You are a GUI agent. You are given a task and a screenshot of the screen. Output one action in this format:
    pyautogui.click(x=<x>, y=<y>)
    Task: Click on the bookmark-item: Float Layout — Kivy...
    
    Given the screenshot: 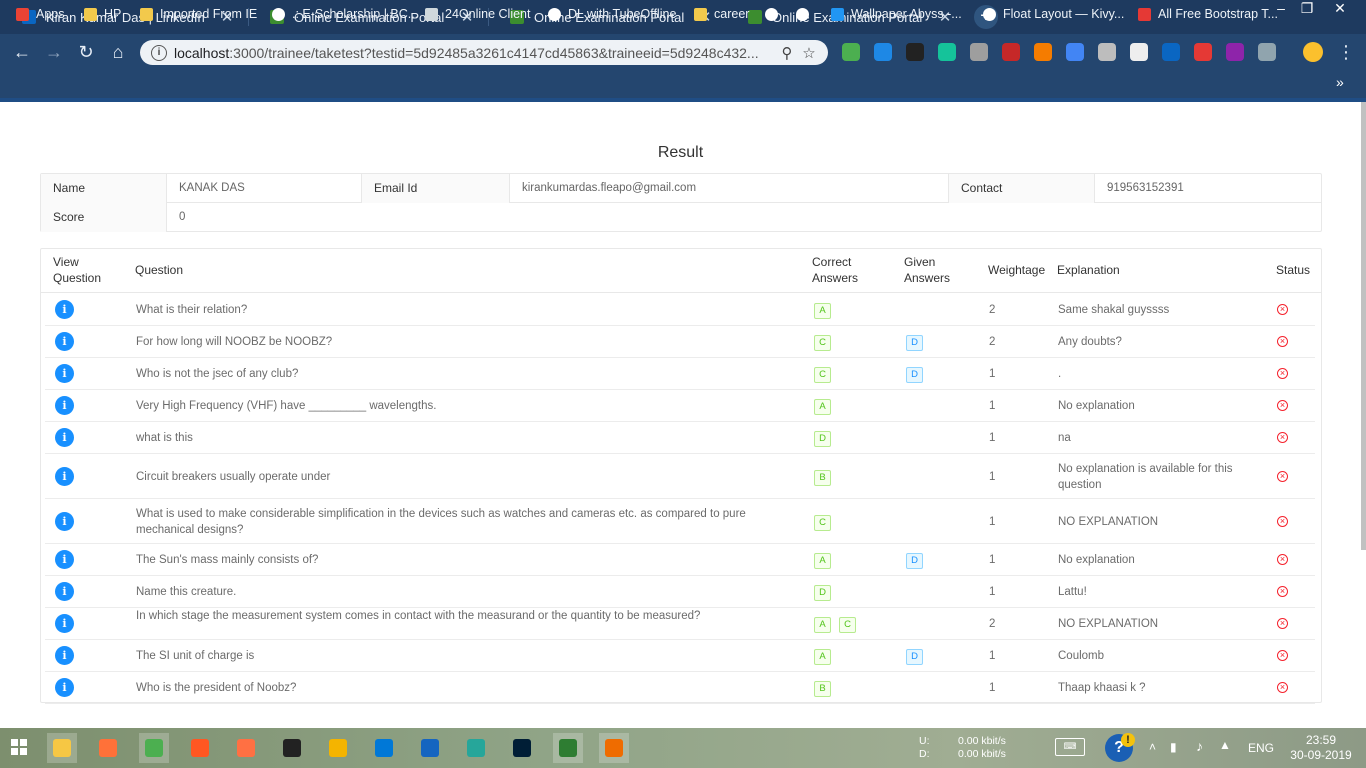 What is the action you would take?
    pyautogui.click(x=1053, y=14)
    